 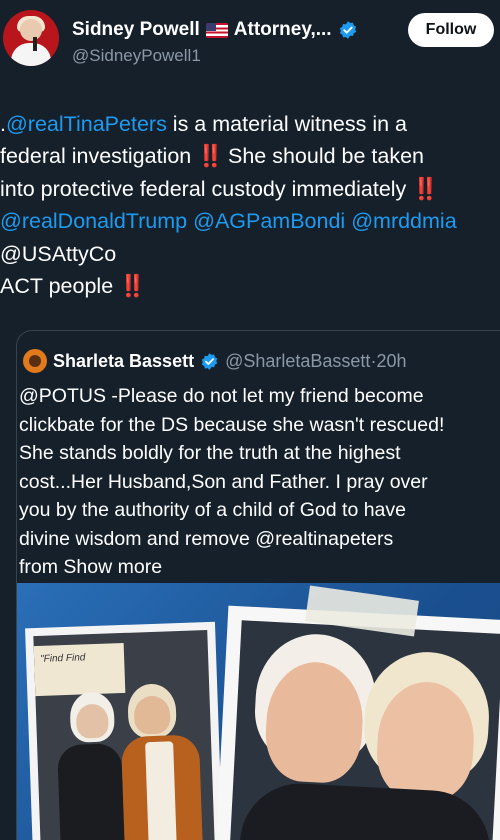 I want to click on author-display-name: Sidney Powell, so click(x=136, y=30).